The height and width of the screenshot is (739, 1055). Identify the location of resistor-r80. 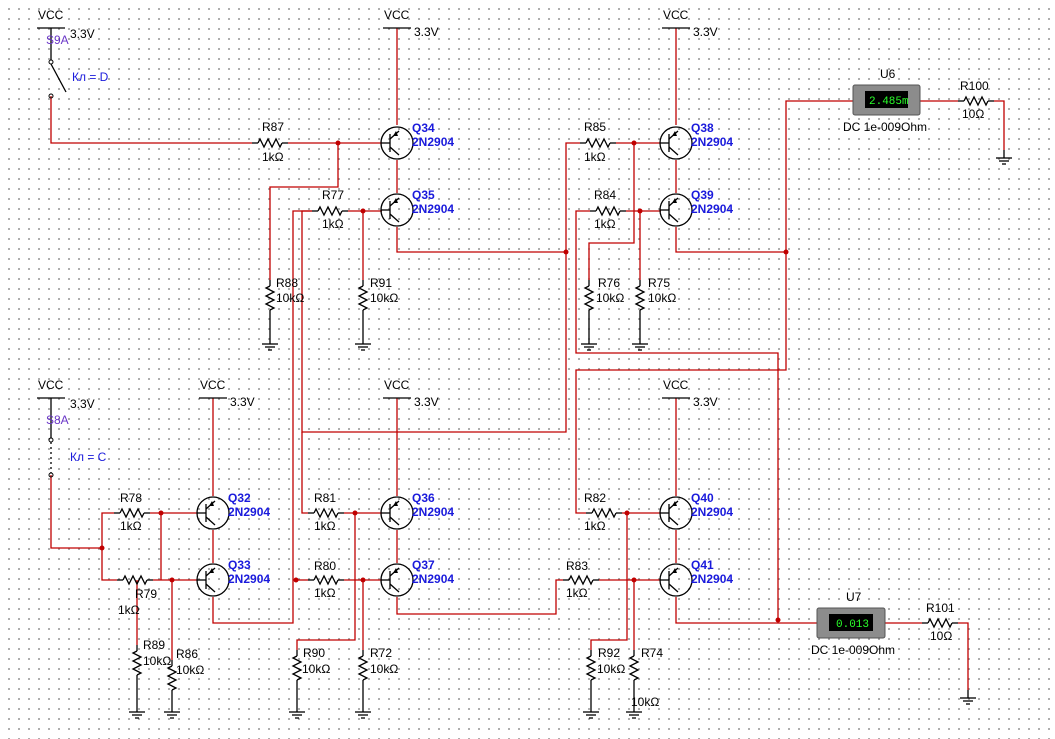
(326, 580).